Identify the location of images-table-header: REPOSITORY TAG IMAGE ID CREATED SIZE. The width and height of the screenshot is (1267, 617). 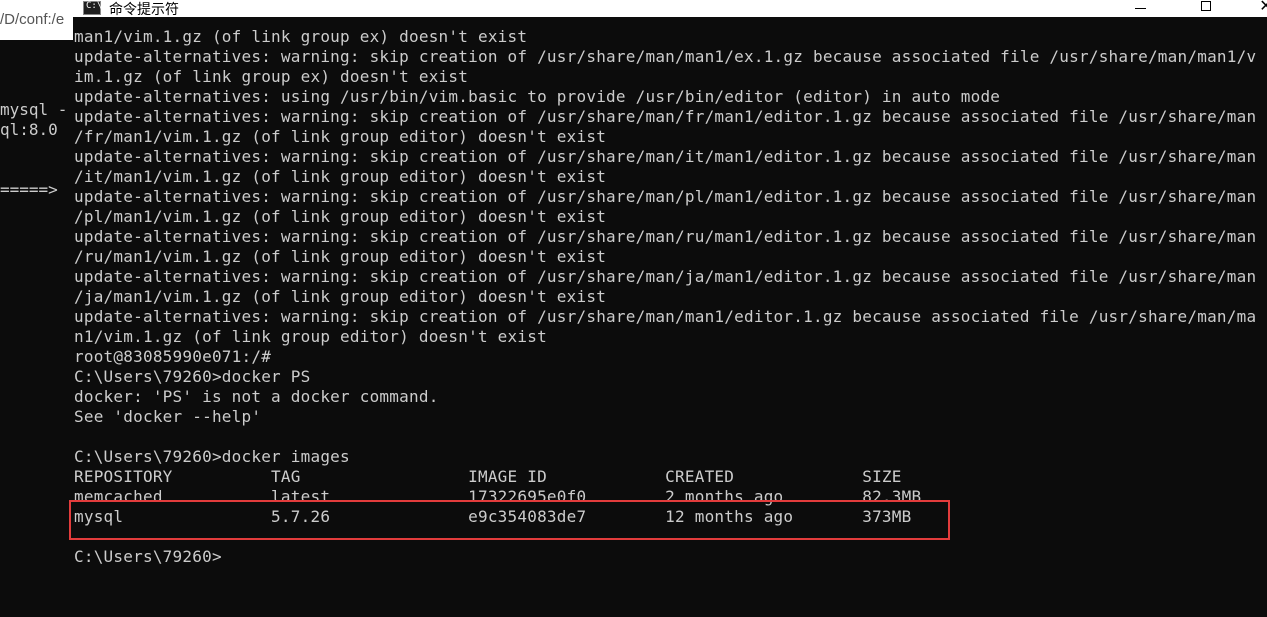
(488, 476).